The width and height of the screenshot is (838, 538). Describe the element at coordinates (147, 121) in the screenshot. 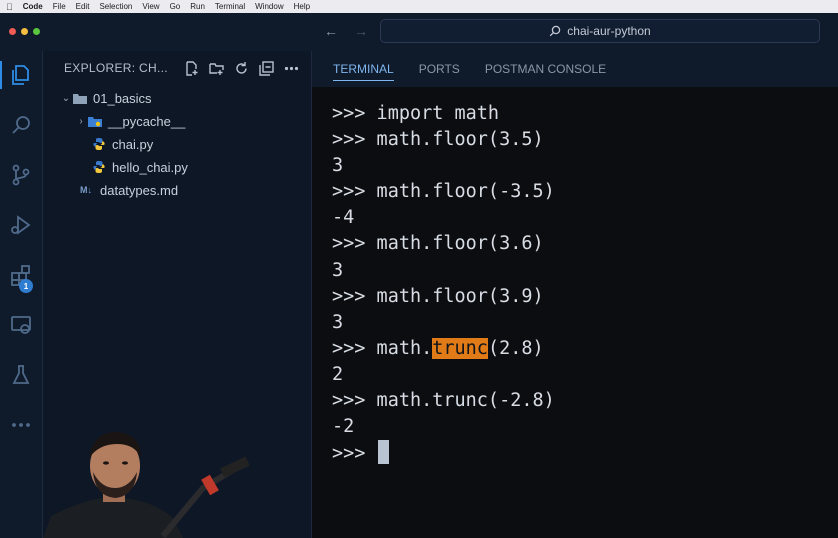

I see `tree-item-label: __pycache__` at that location.